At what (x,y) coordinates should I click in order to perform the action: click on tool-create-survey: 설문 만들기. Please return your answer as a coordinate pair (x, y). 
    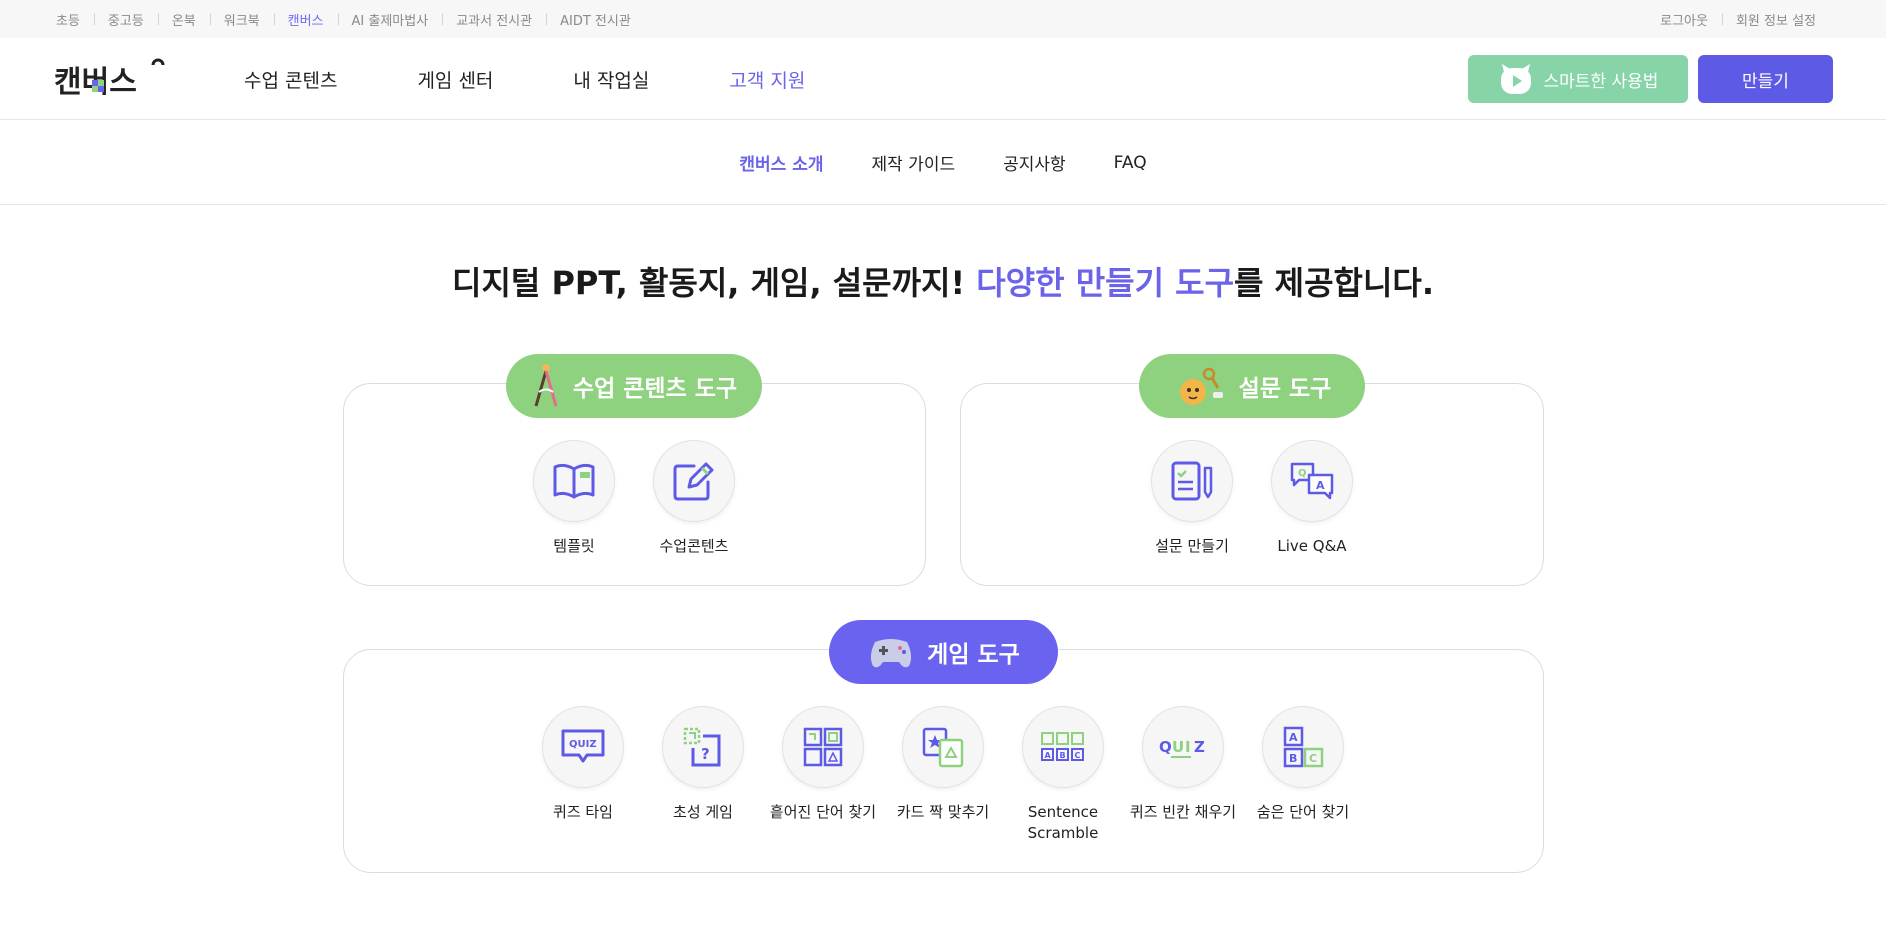
    Looking at the image, I should click on (1192, 498).